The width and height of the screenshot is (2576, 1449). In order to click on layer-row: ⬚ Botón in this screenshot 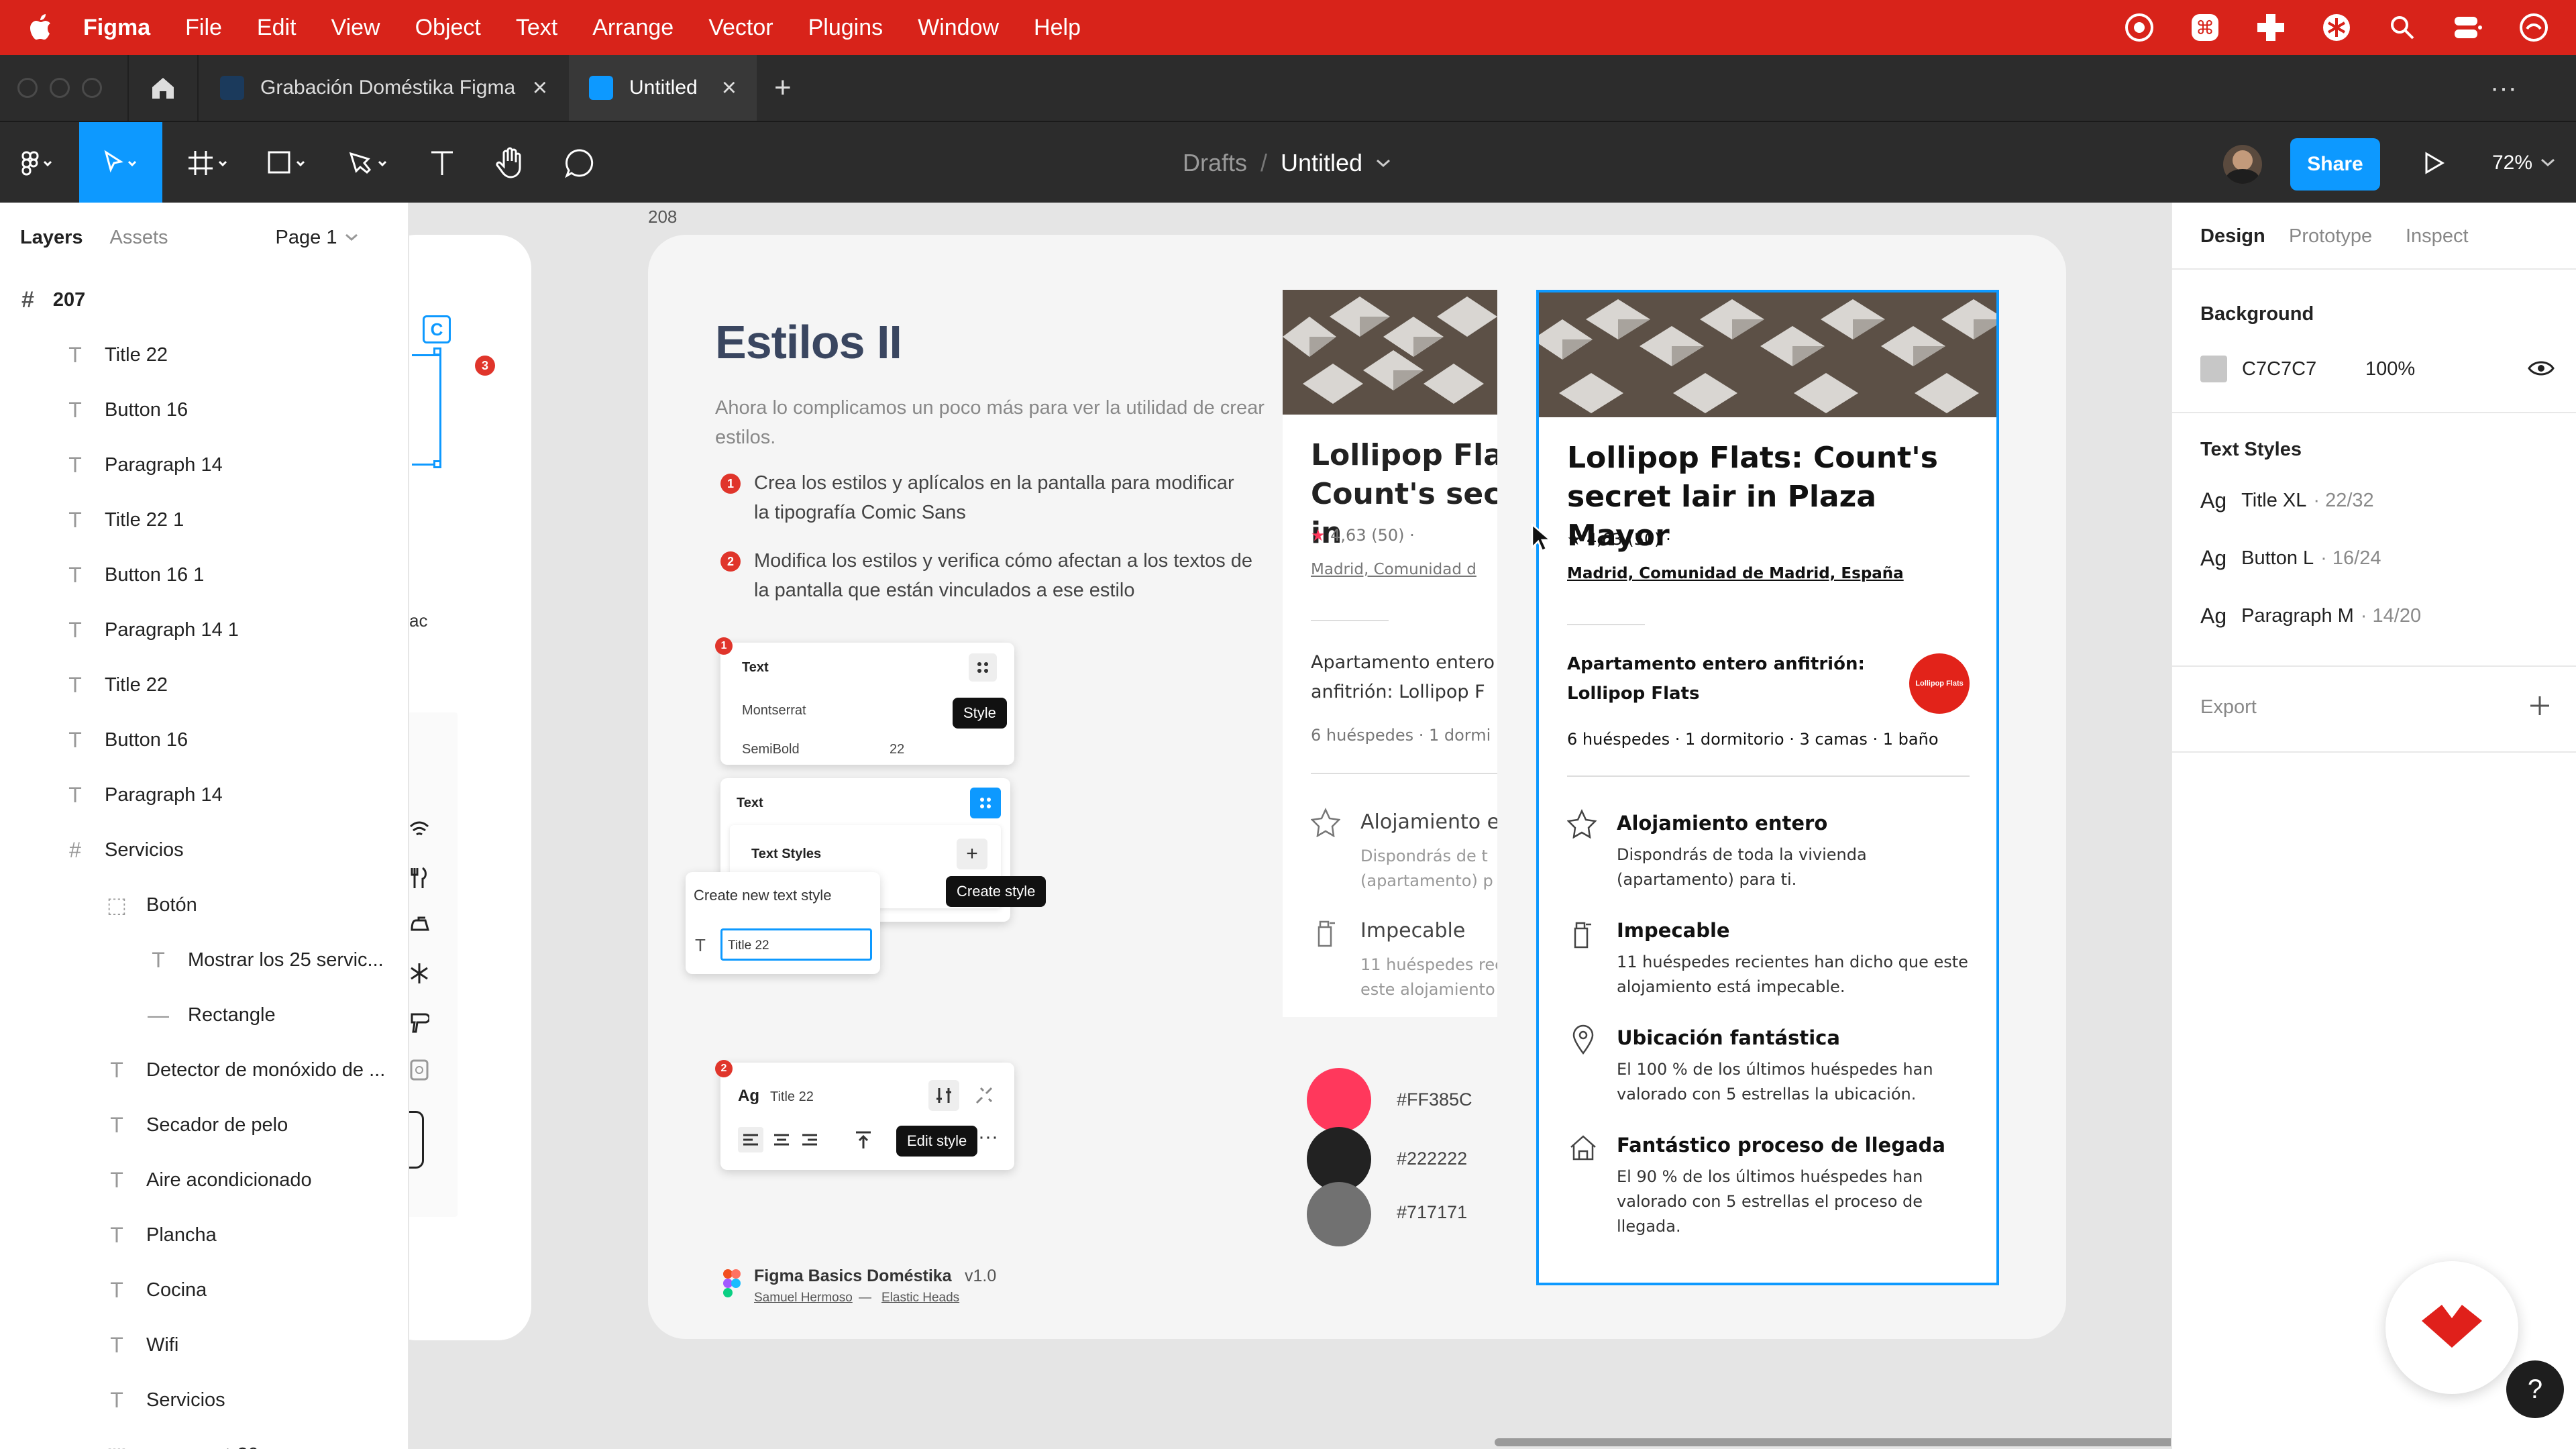, I will do `click(204, 904)`.